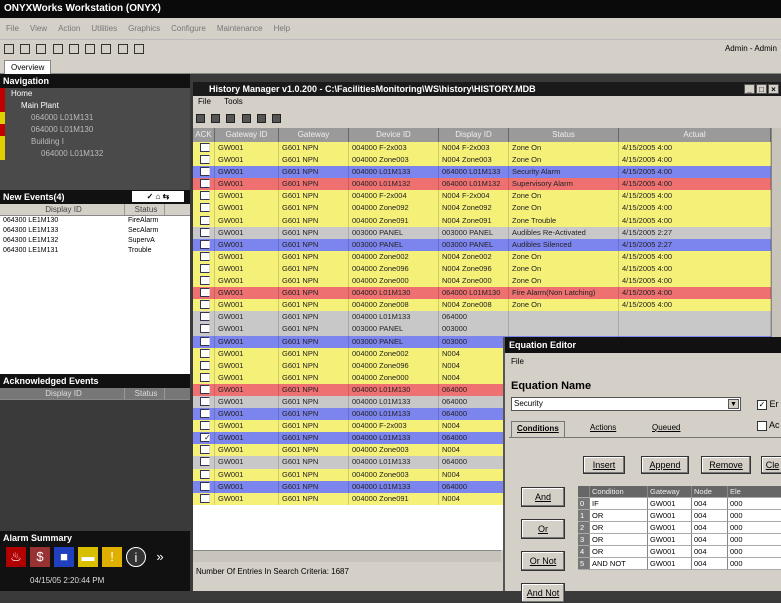 The image size is (781, 603). Describe the element at coordinates (122, 49) in the screenshot. I see `zoom-out-icon` at that location.